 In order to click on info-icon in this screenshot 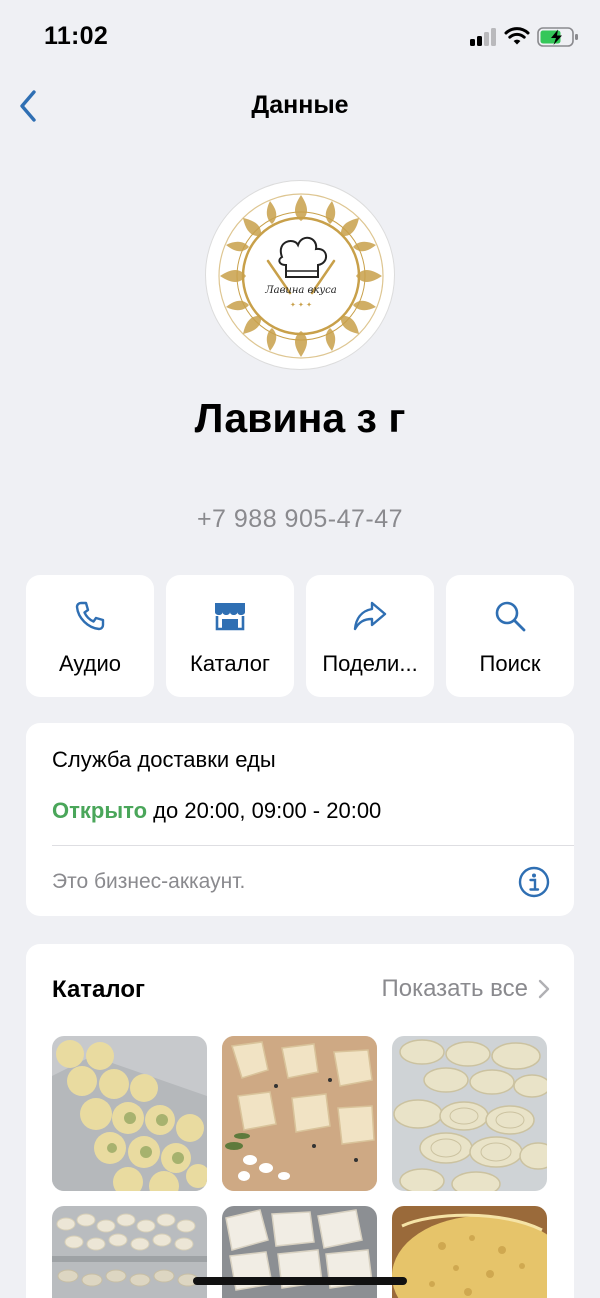, I will do `click(534, 882)`.